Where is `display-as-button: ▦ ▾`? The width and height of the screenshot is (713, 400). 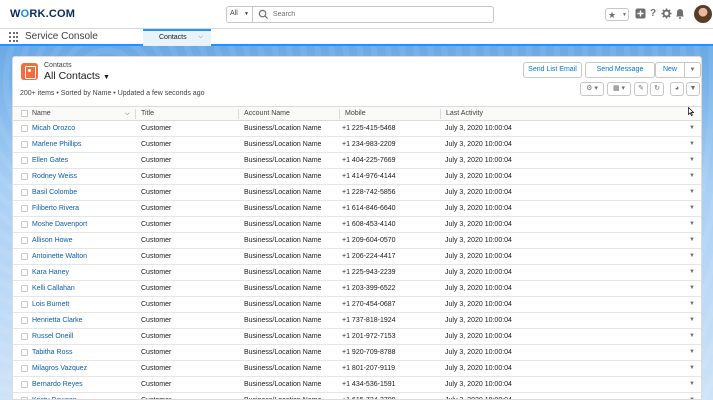
display-as-button: ▦ ▾ is located at coordinates (619, 89).